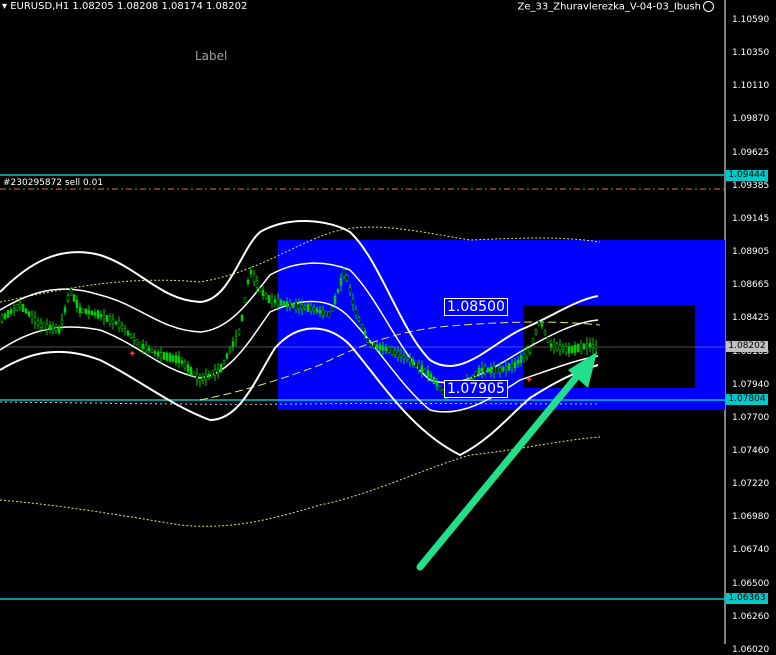  Describe the element at coordinates (53, 183) in the screenshot. I see `order-label: #230295872 sell 0.01` at that location.